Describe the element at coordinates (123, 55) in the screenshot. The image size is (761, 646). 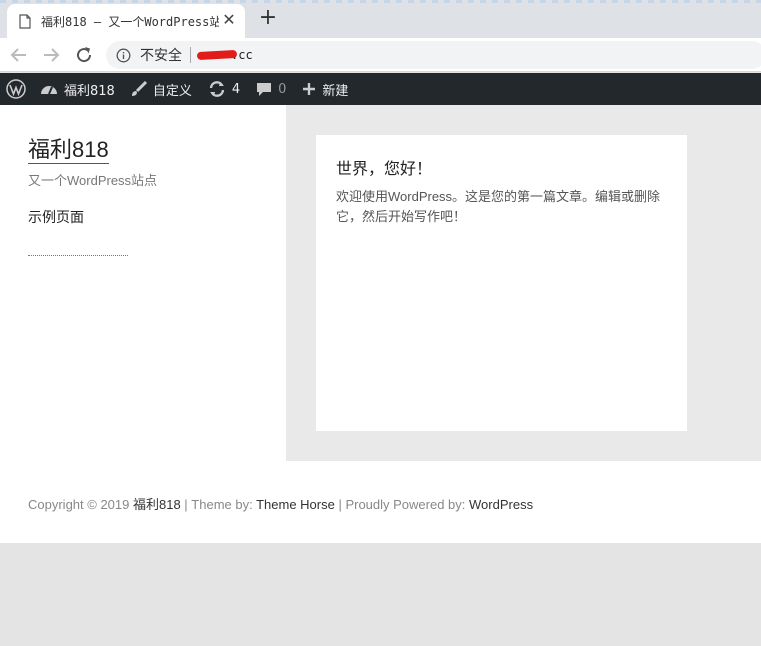
I see `info-icon` at that location.